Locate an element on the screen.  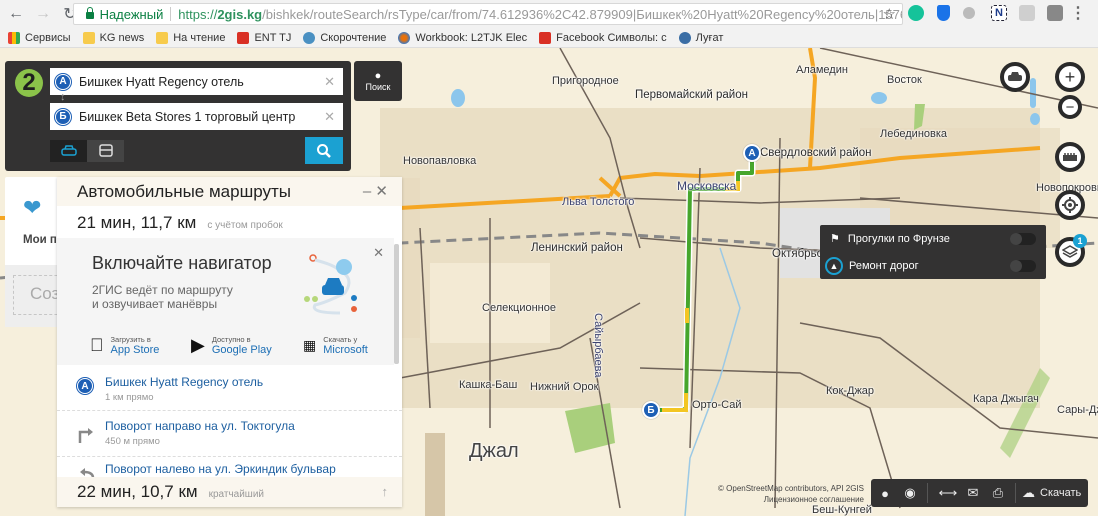
reader-extension-icon is located at coordinates (1027, 13).